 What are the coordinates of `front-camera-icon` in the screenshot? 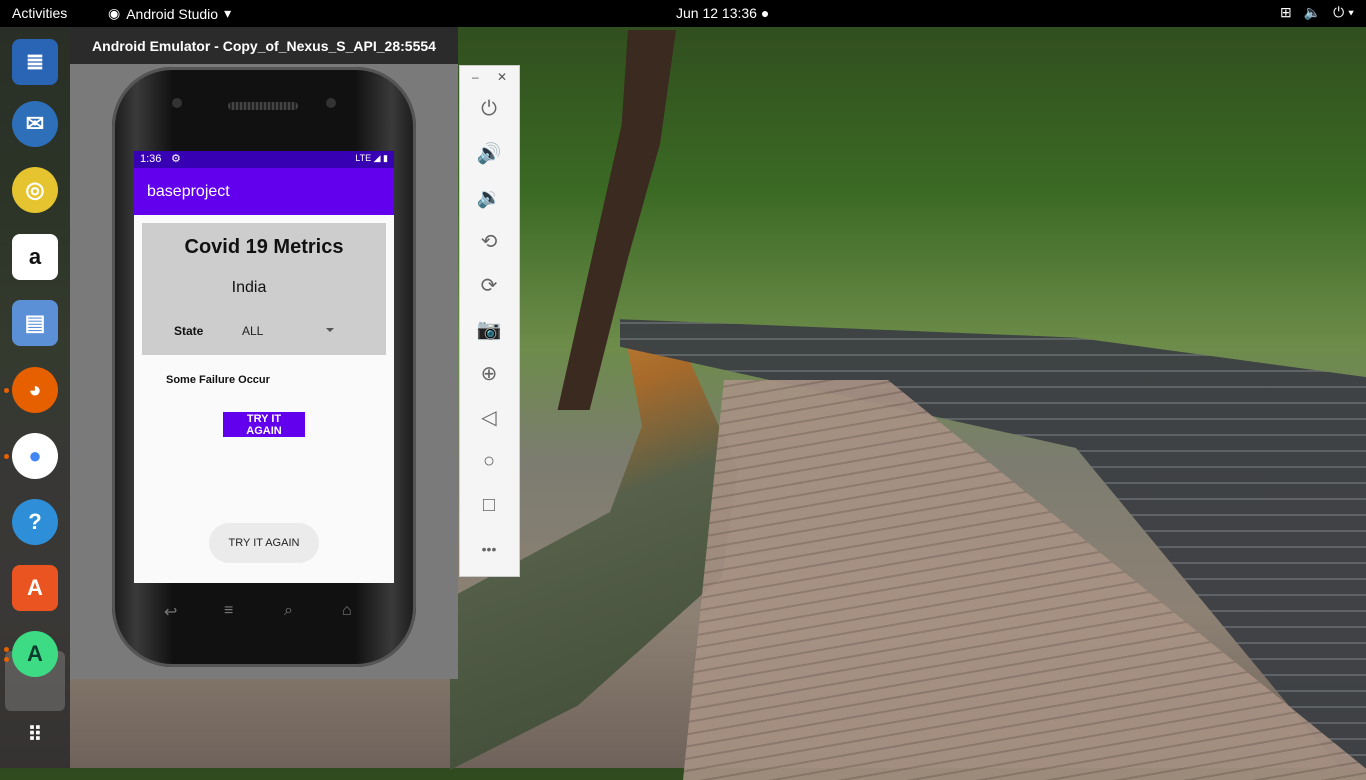 It's located at (331, 103).